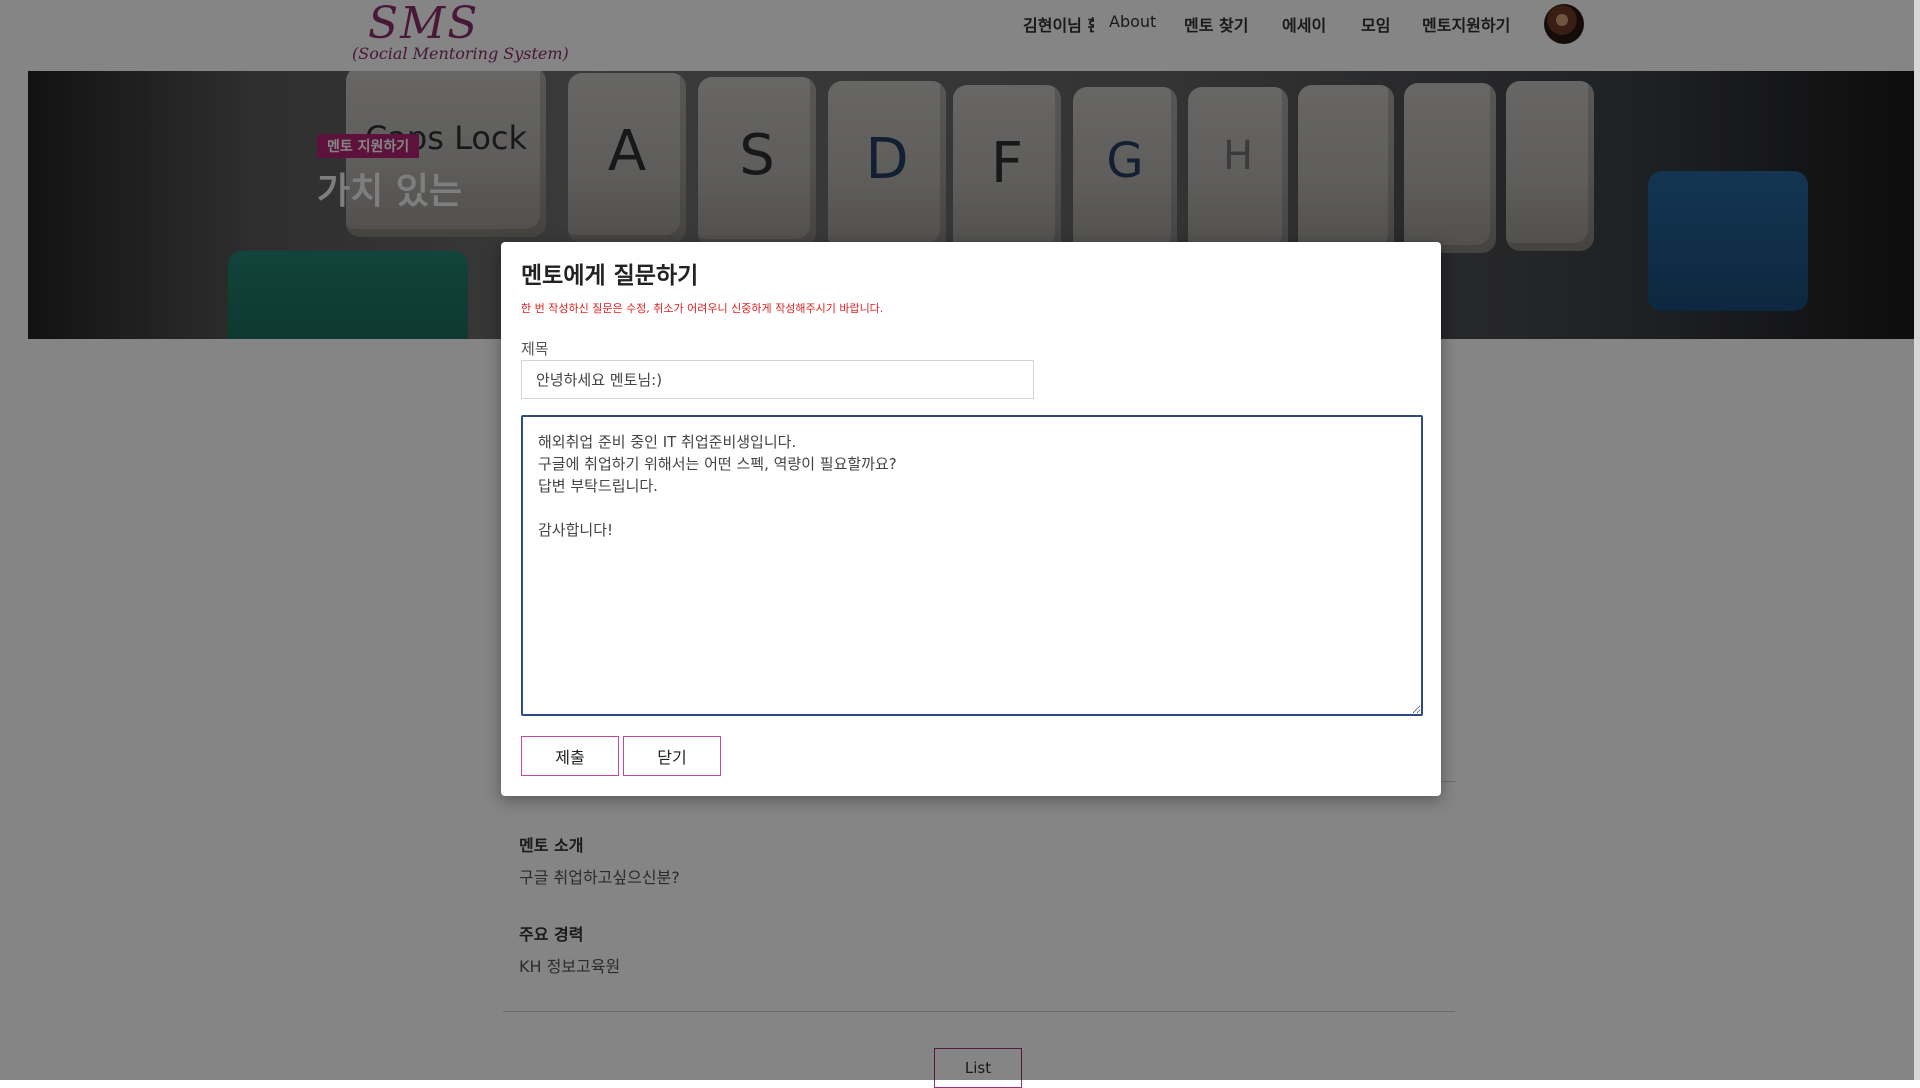  I want to click on question-title-input, so click(777, 379).